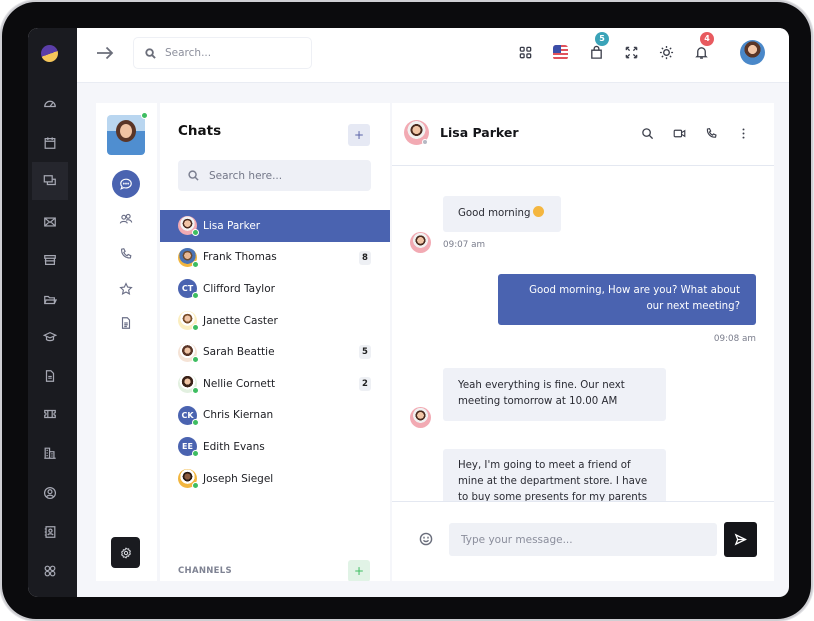 The image size is (814, 621). What do you see at coordinates (365, 257) in the screenshot?
I see `unread-count: 8` at bounding box center [365, 257].